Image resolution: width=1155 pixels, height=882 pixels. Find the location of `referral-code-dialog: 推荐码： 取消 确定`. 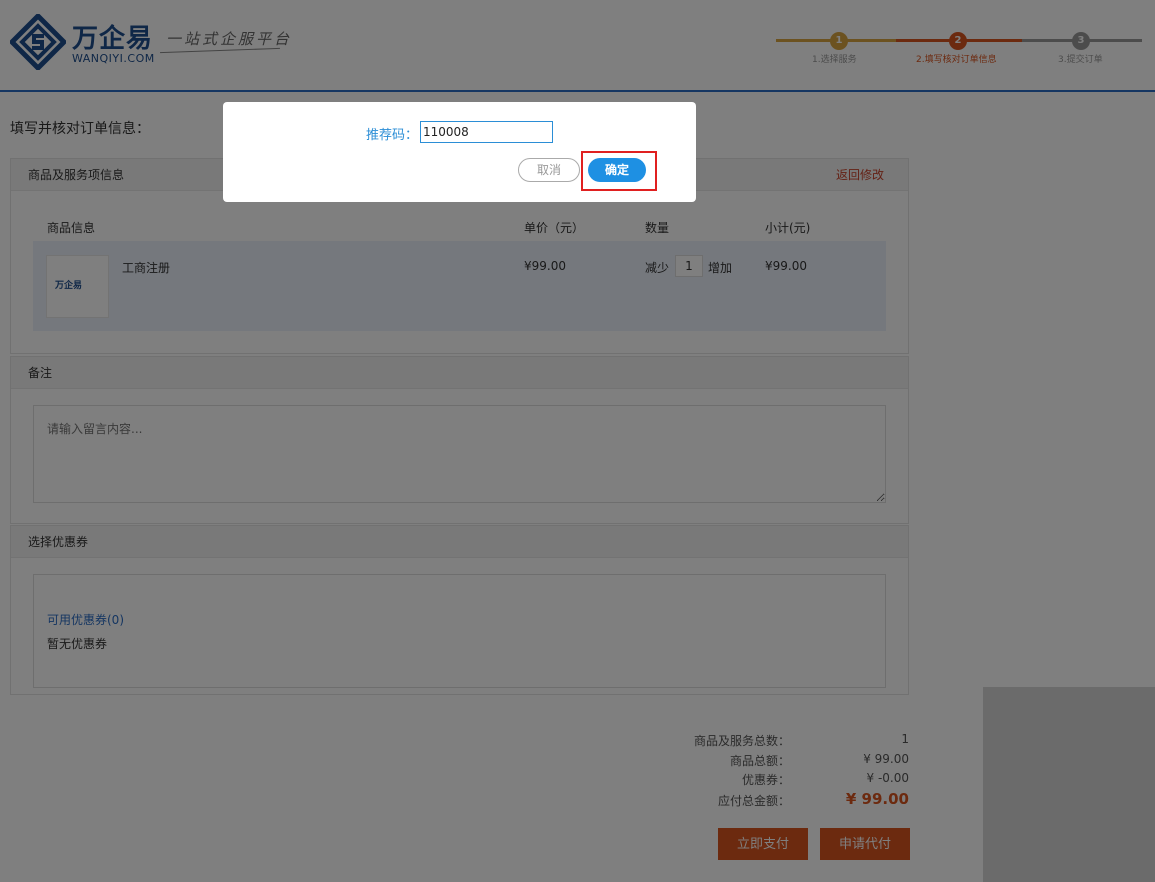

referral-code-dialog: 推荐码： 取消 确定 is located at coordinates (459, 152).